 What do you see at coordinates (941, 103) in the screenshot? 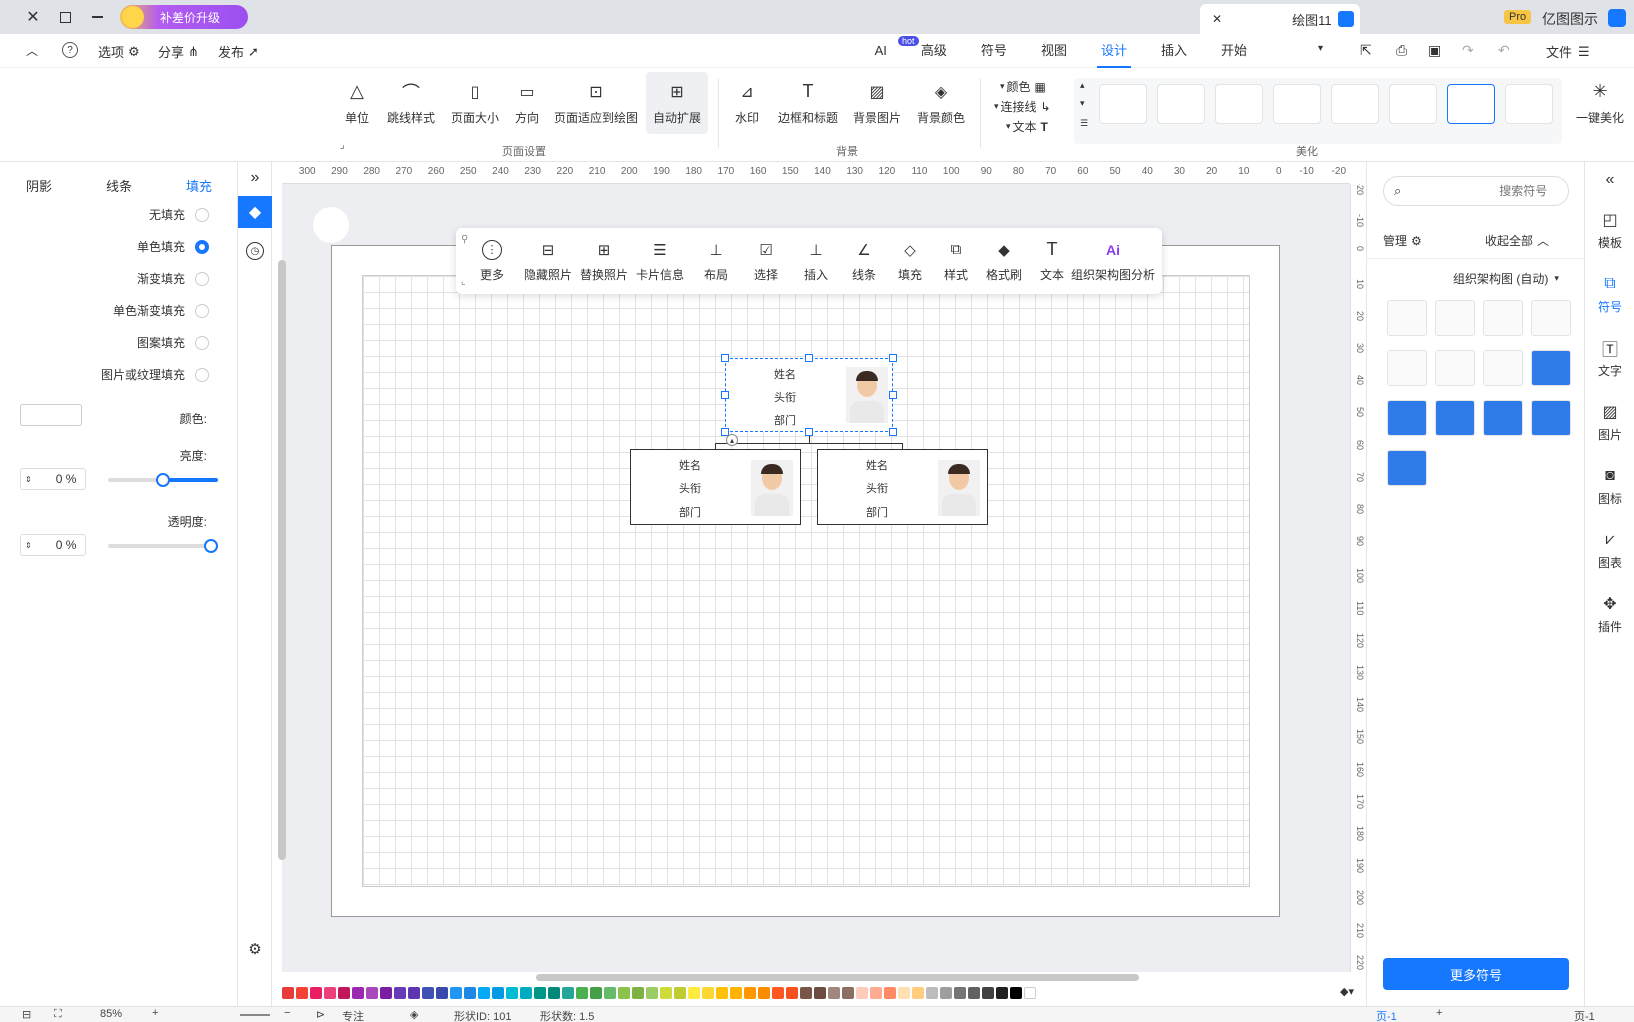
I see `background-color-button: ◈ 背景颜色` at bounding box center [941, 103].